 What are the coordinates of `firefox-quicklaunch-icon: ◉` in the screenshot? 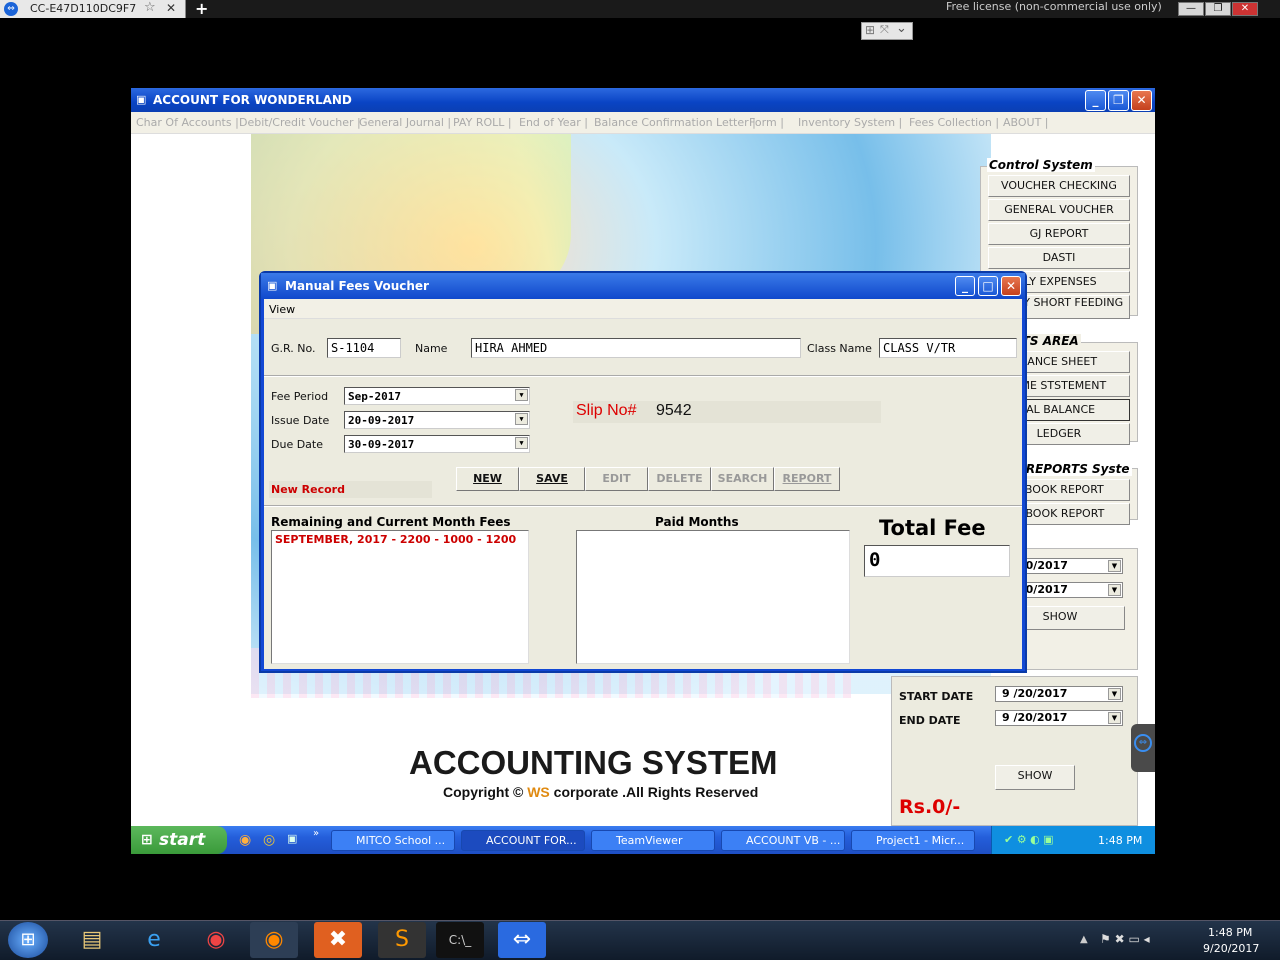 It's located at (245, 840).